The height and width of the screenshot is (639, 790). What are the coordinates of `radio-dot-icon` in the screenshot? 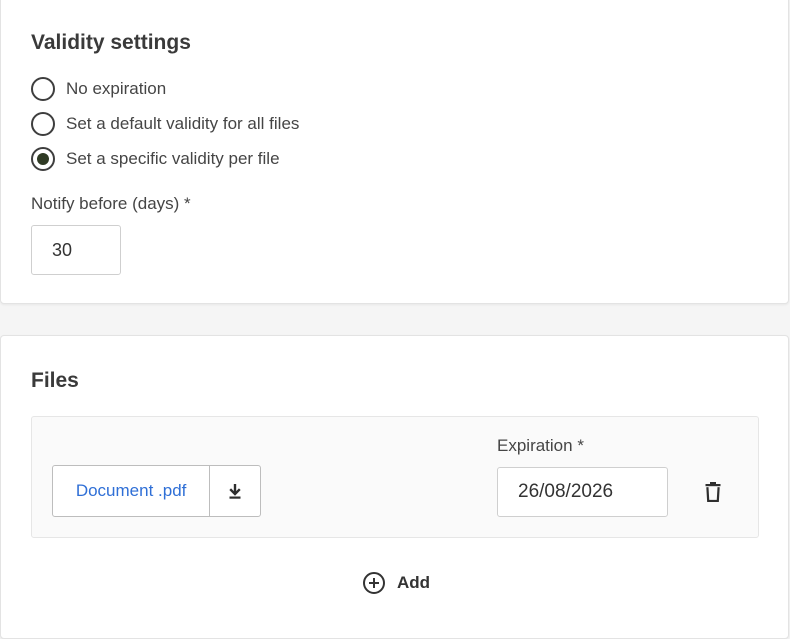 It's located at (43, 159).